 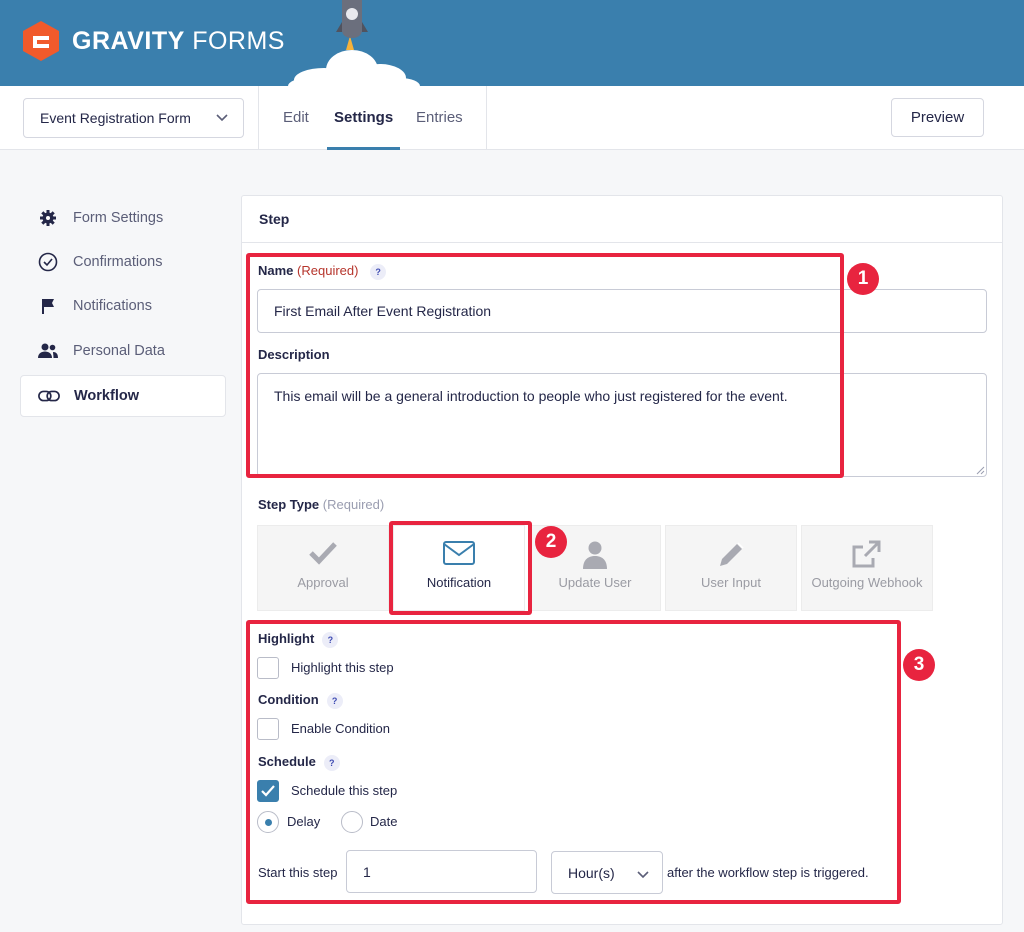 What do you see at coordinates (296, 118) in the screenshot?
I see `tab-edit: Edit` at bounding box center [296, 118].